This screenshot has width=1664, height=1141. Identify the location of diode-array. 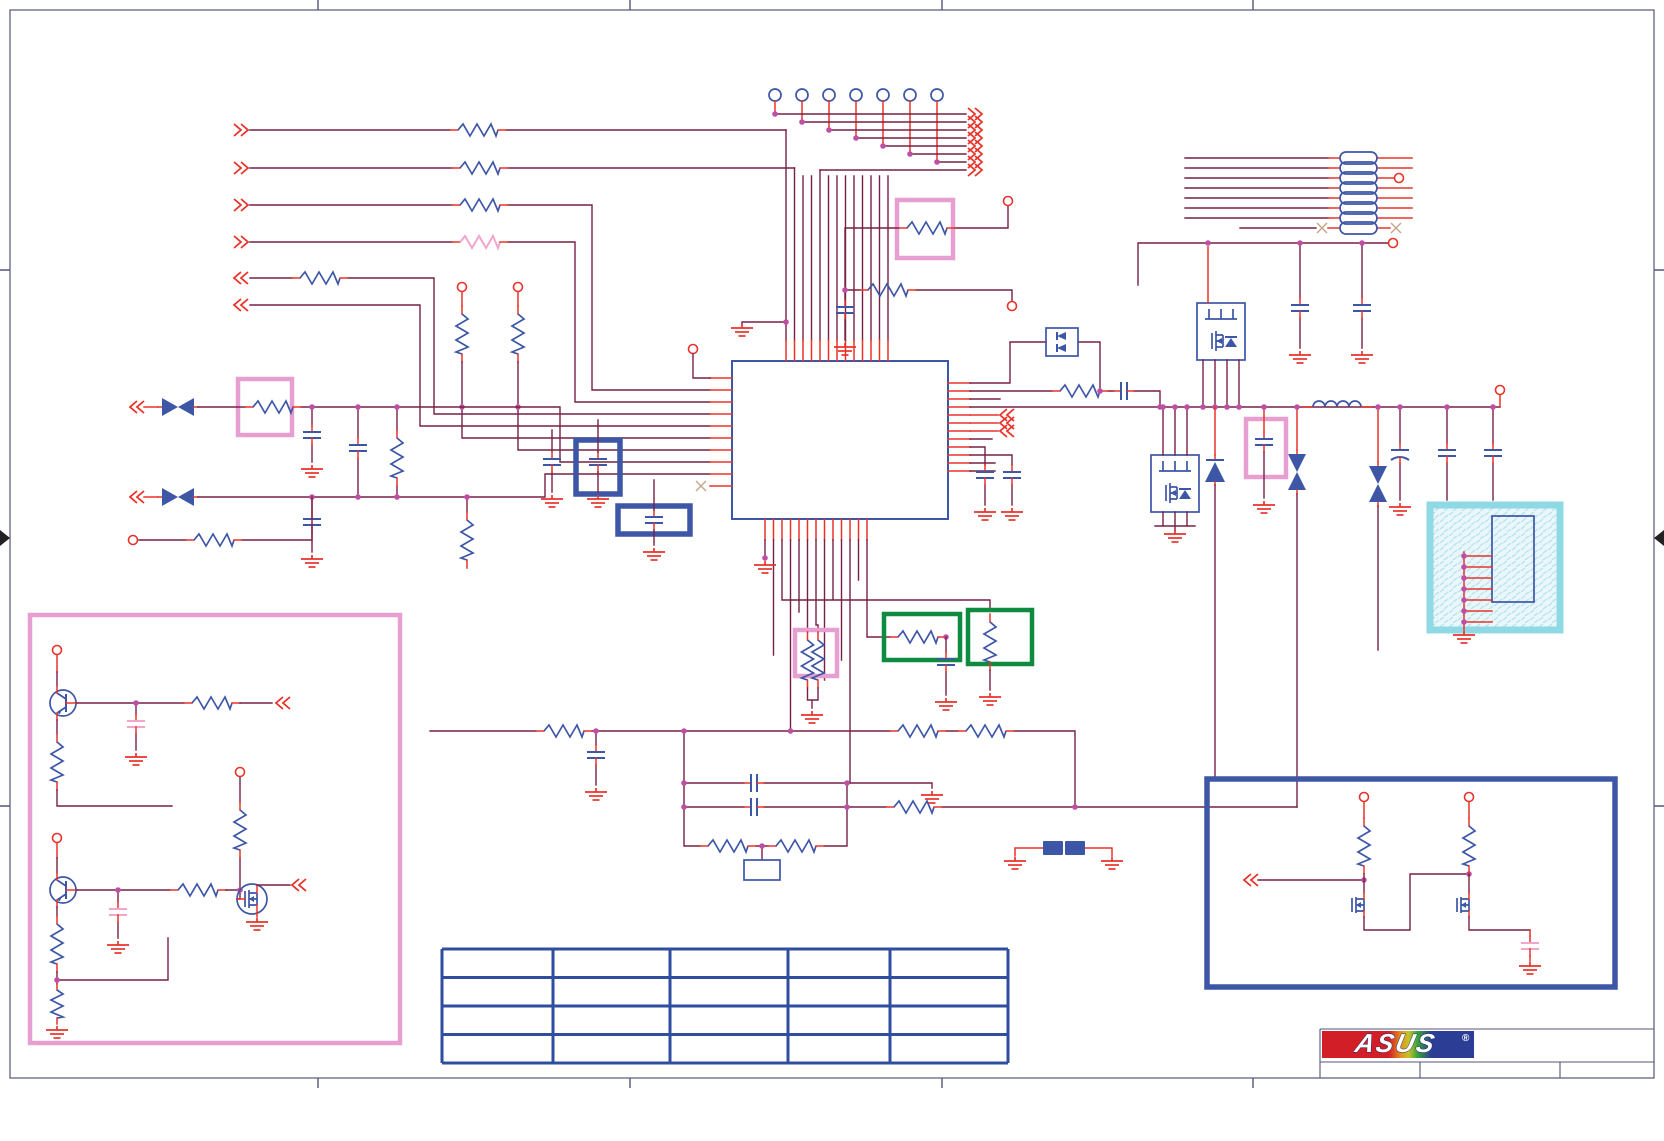
(1062, 342).